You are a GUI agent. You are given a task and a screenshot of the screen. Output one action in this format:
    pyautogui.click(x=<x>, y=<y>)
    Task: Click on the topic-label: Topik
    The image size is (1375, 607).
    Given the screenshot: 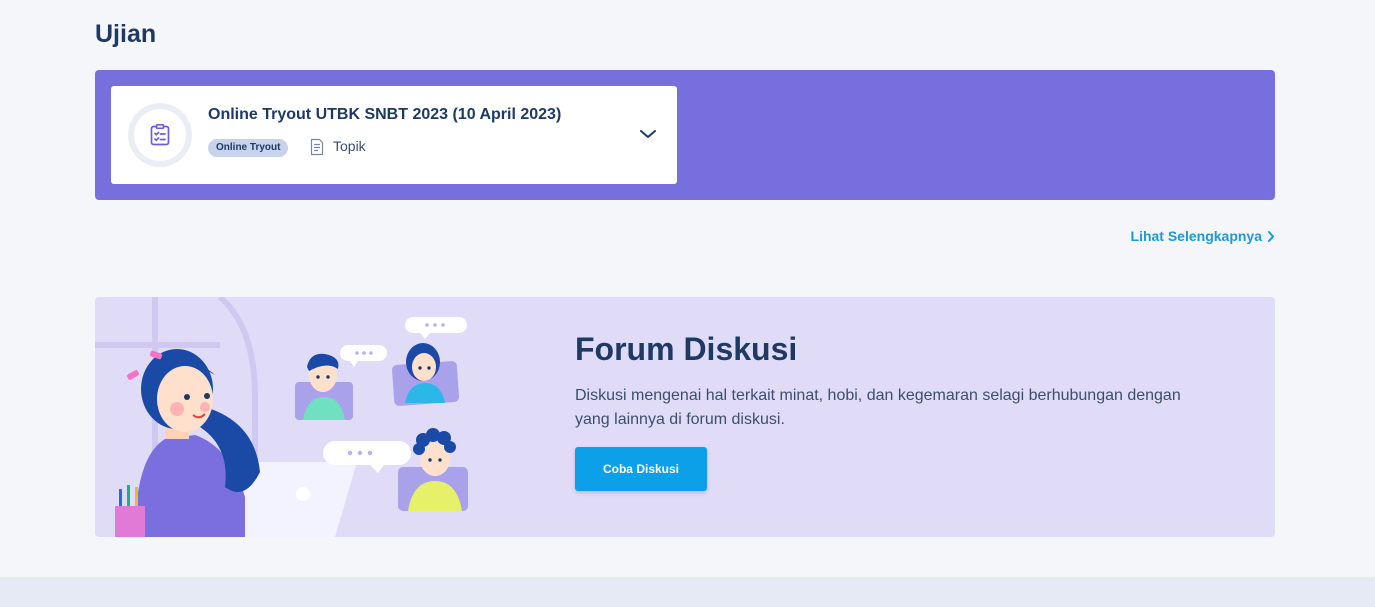 What is the action you would take?
    pyautogui.click(x=349, y=146)
    